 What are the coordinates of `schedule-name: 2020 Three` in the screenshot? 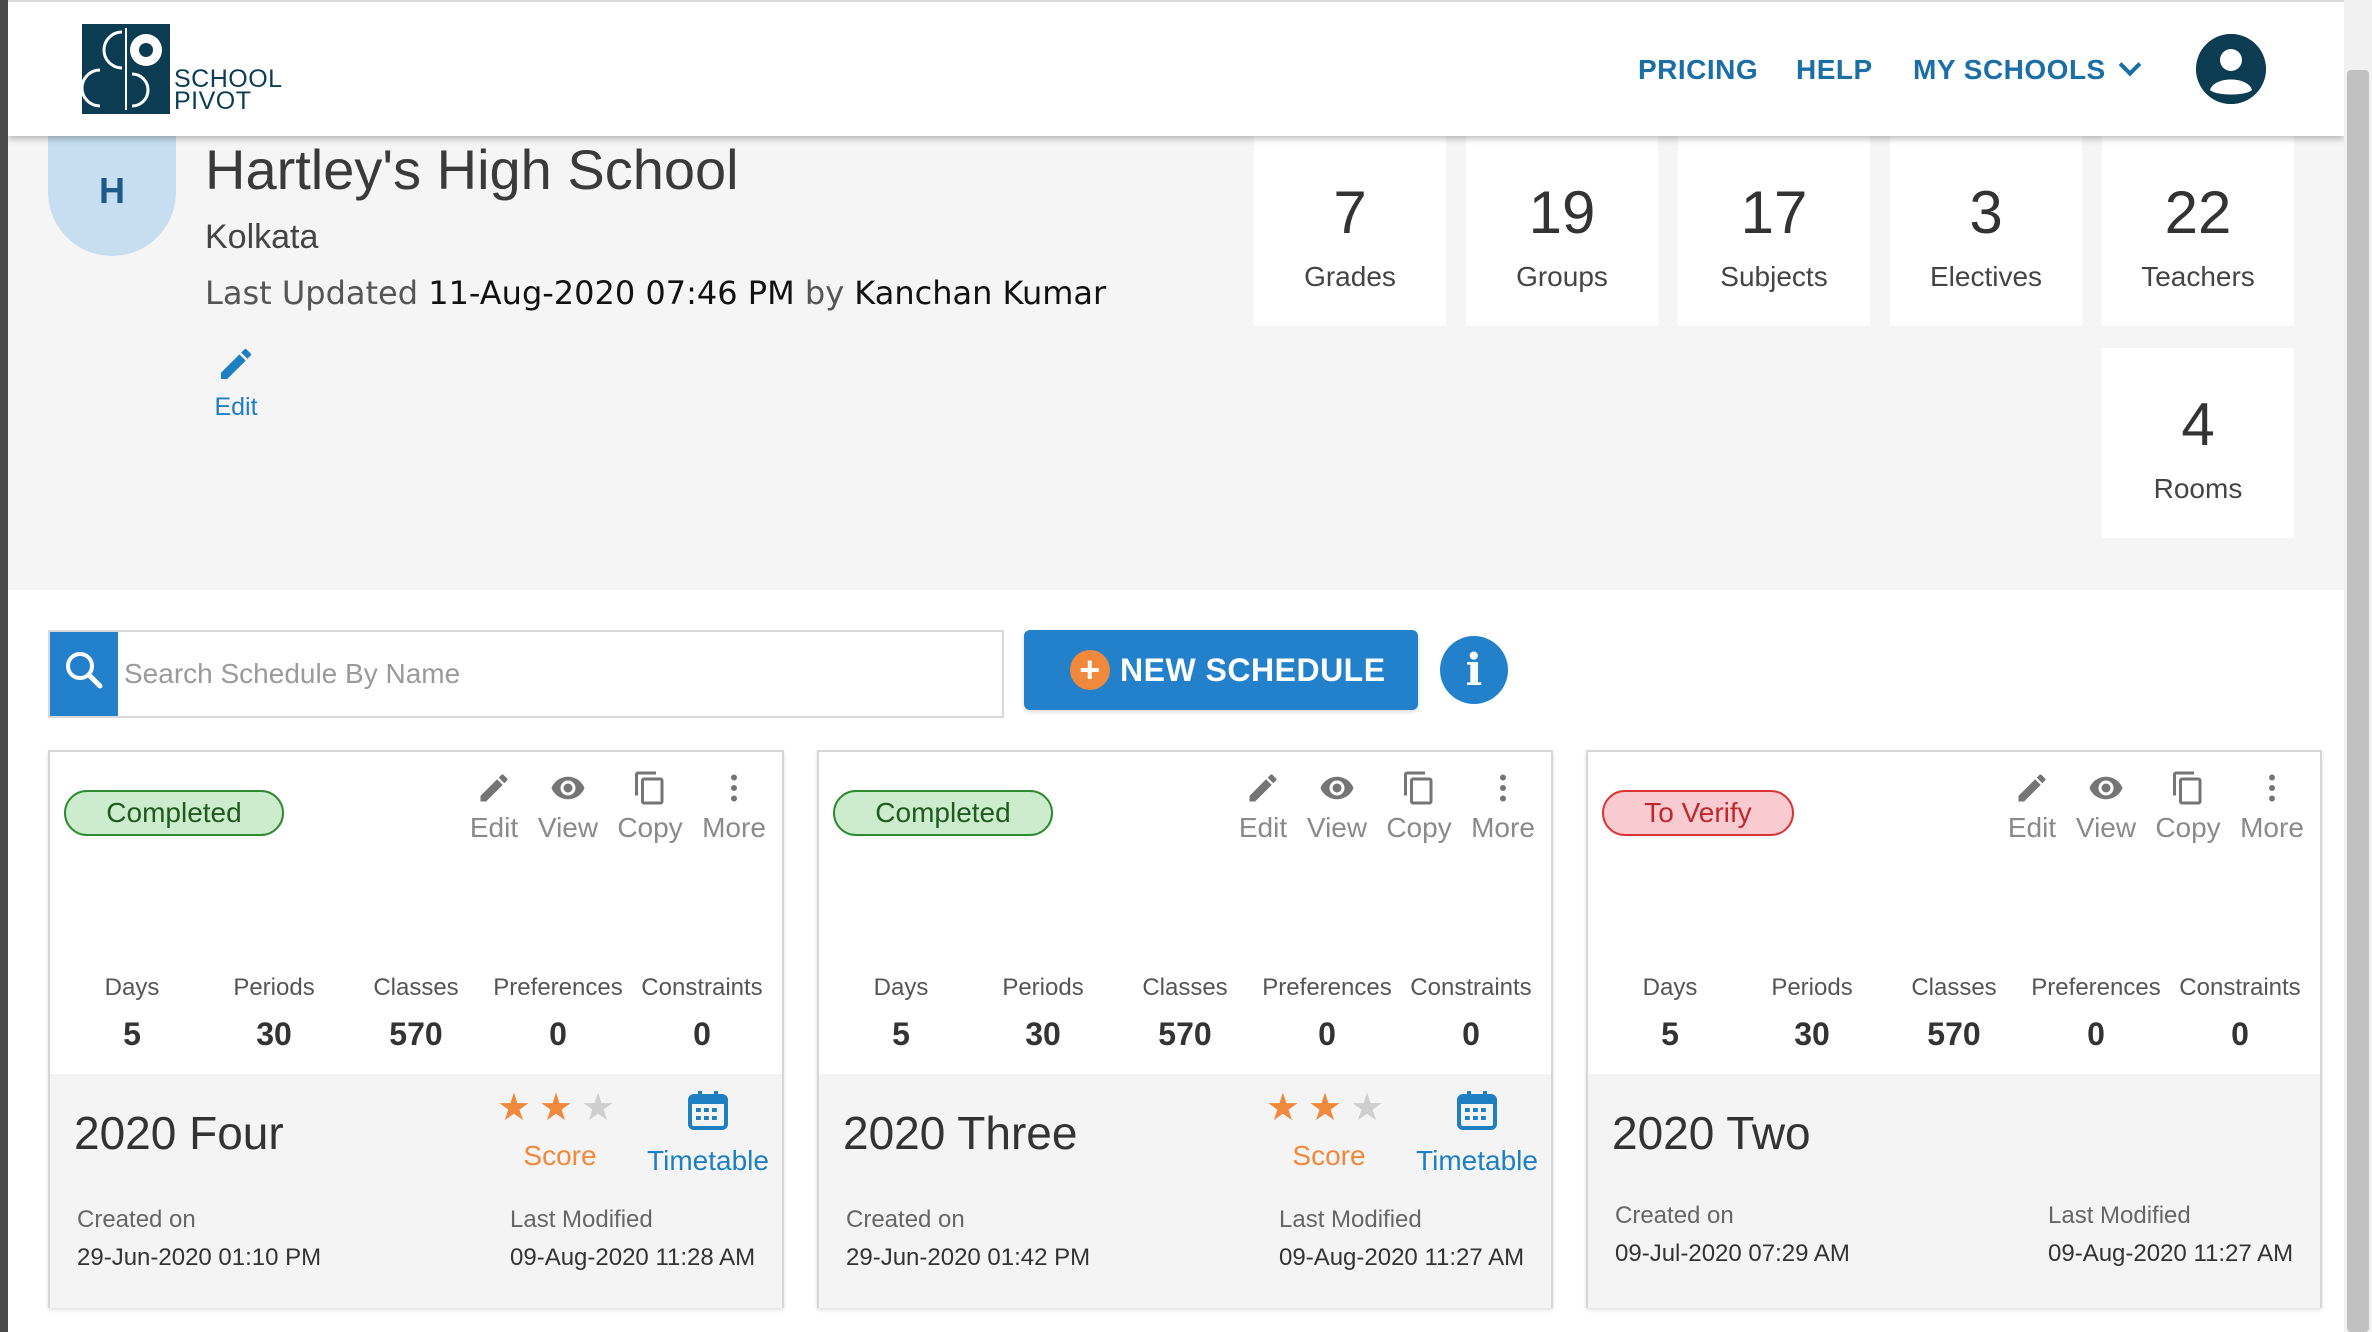 It's located at (960, 1133).